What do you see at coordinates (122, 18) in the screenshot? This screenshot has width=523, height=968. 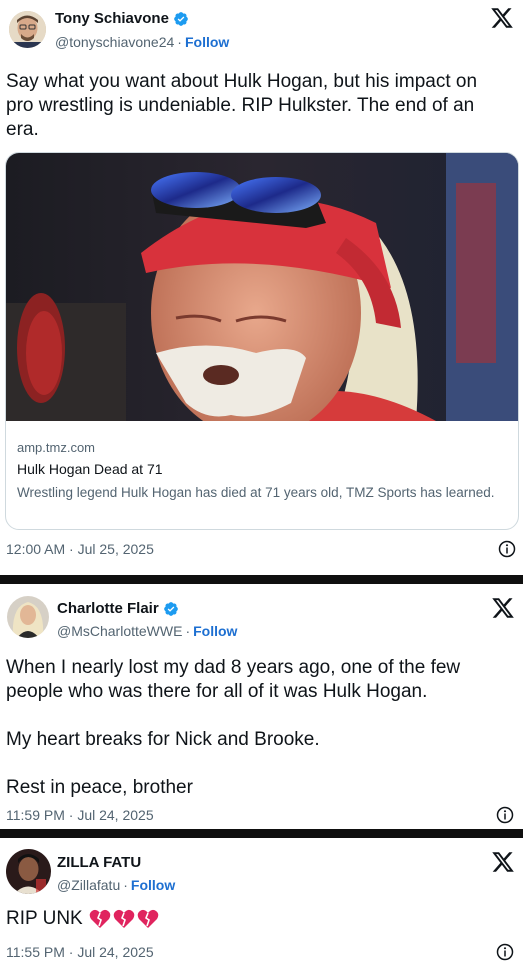 I see `author-name: Tony Schiavone` at bounding box center [122, 18].